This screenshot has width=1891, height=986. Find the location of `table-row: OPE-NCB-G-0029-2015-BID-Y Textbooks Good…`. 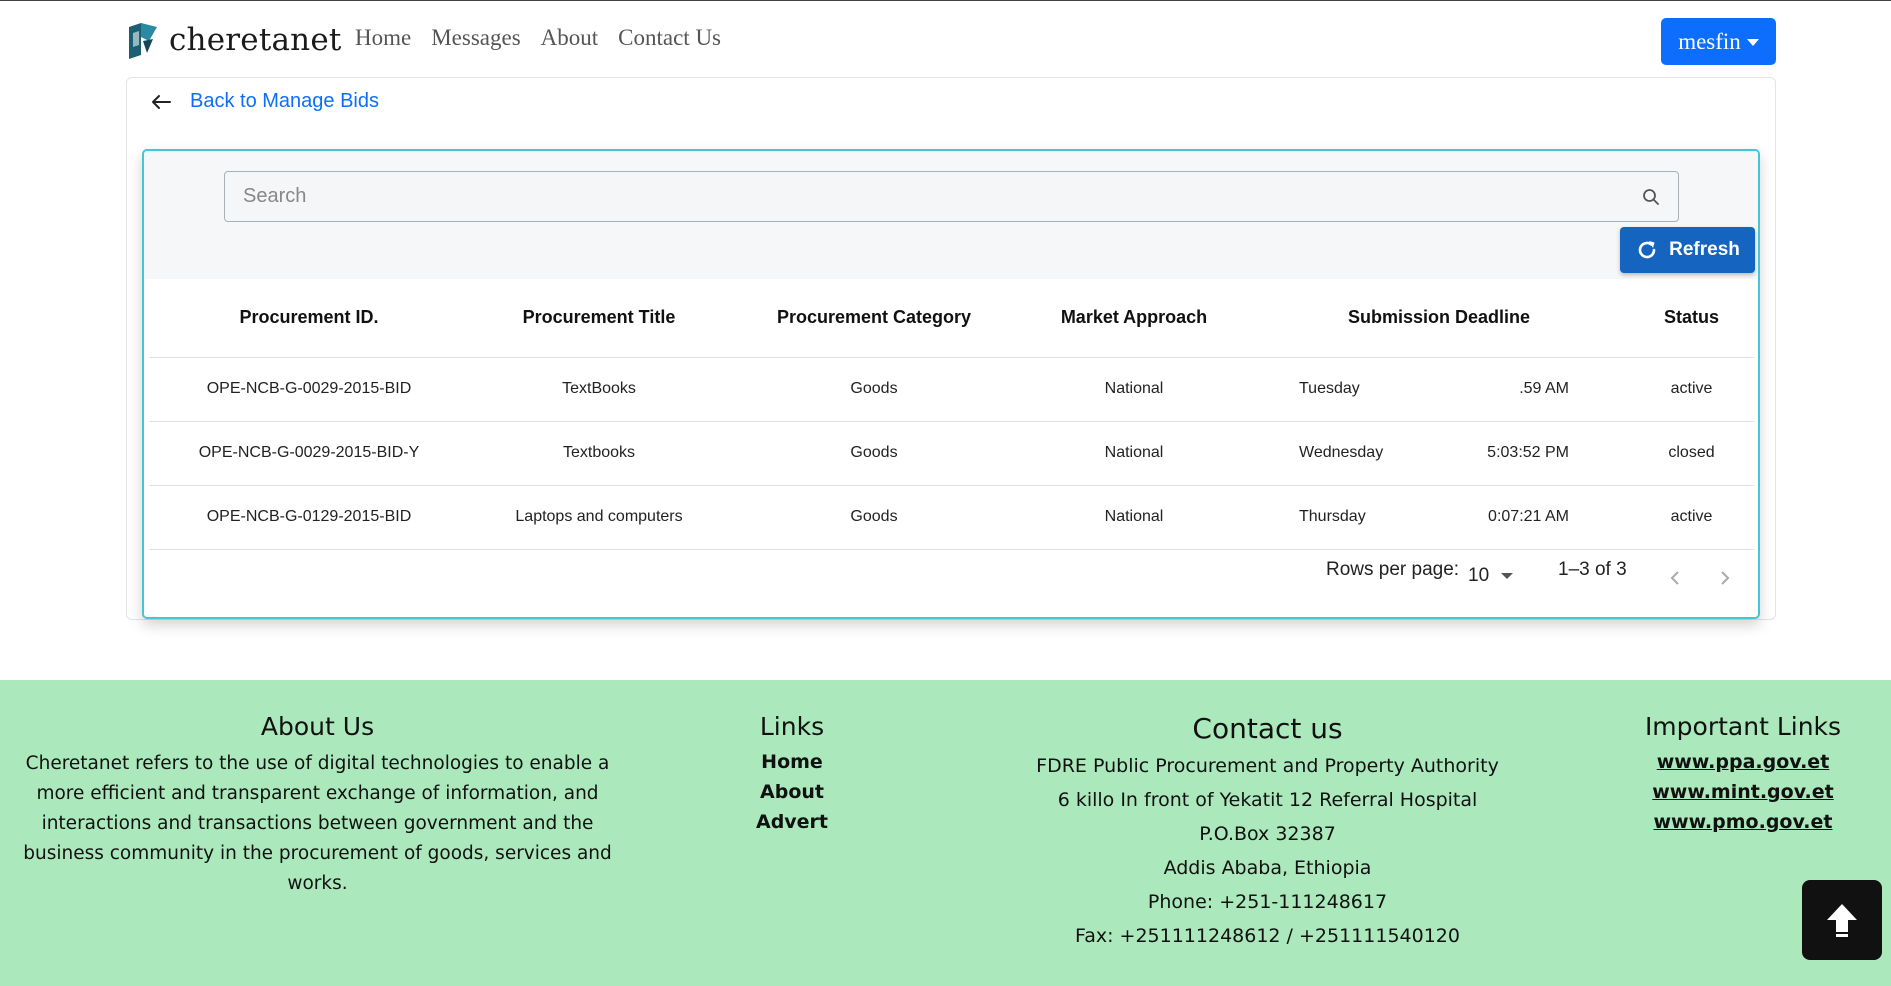

table-row: OPE-NCB-G-0029-2015-BID-Y Textbooks Good… is located at coordinates (951, 453).